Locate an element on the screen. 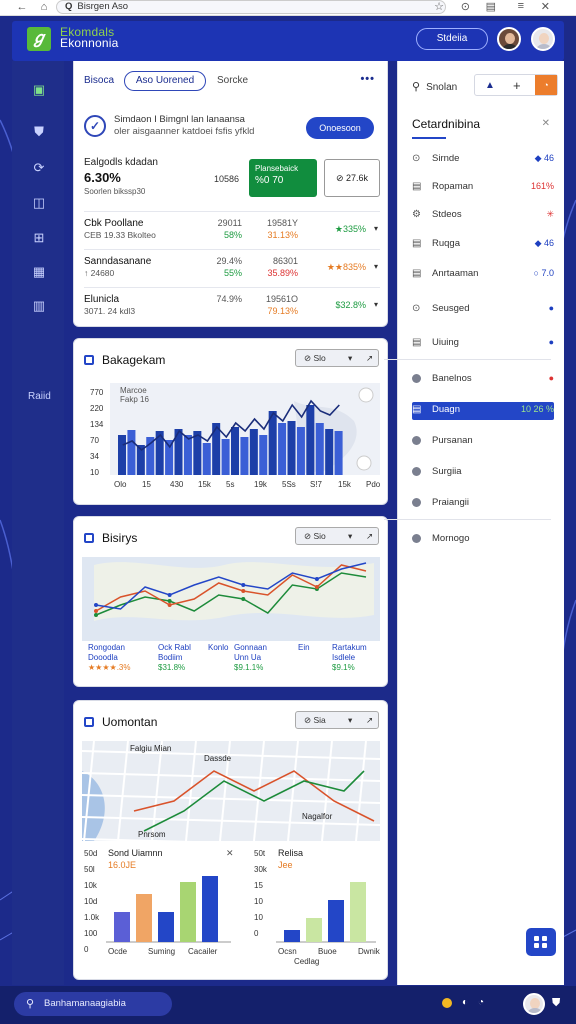 Image resolution: width=576 pixels, height=1024 pixels. studio-button: Stdeiia is located at coordinates (452, 39).